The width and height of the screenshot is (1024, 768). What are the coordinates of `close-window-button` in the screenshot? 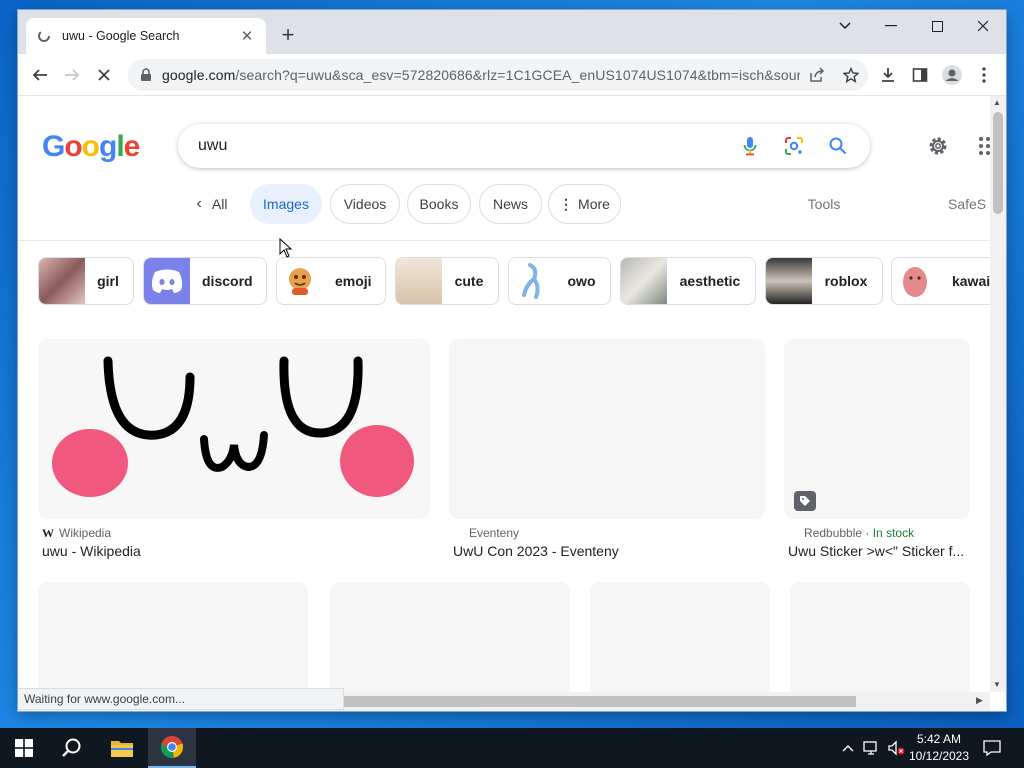 It's located at (983, 26).